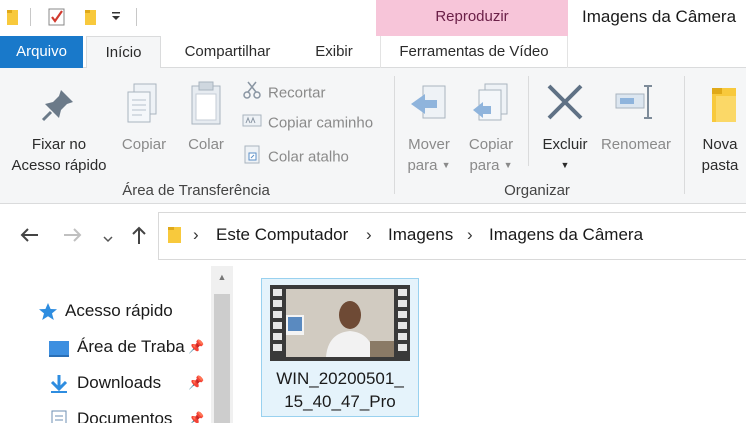 This screenshot has width=746, height=423. What do you see at coordinates (720, 165) in the screenshot?
I see `new-folder-label-line2: pasta` at bounding box center [720, 165].